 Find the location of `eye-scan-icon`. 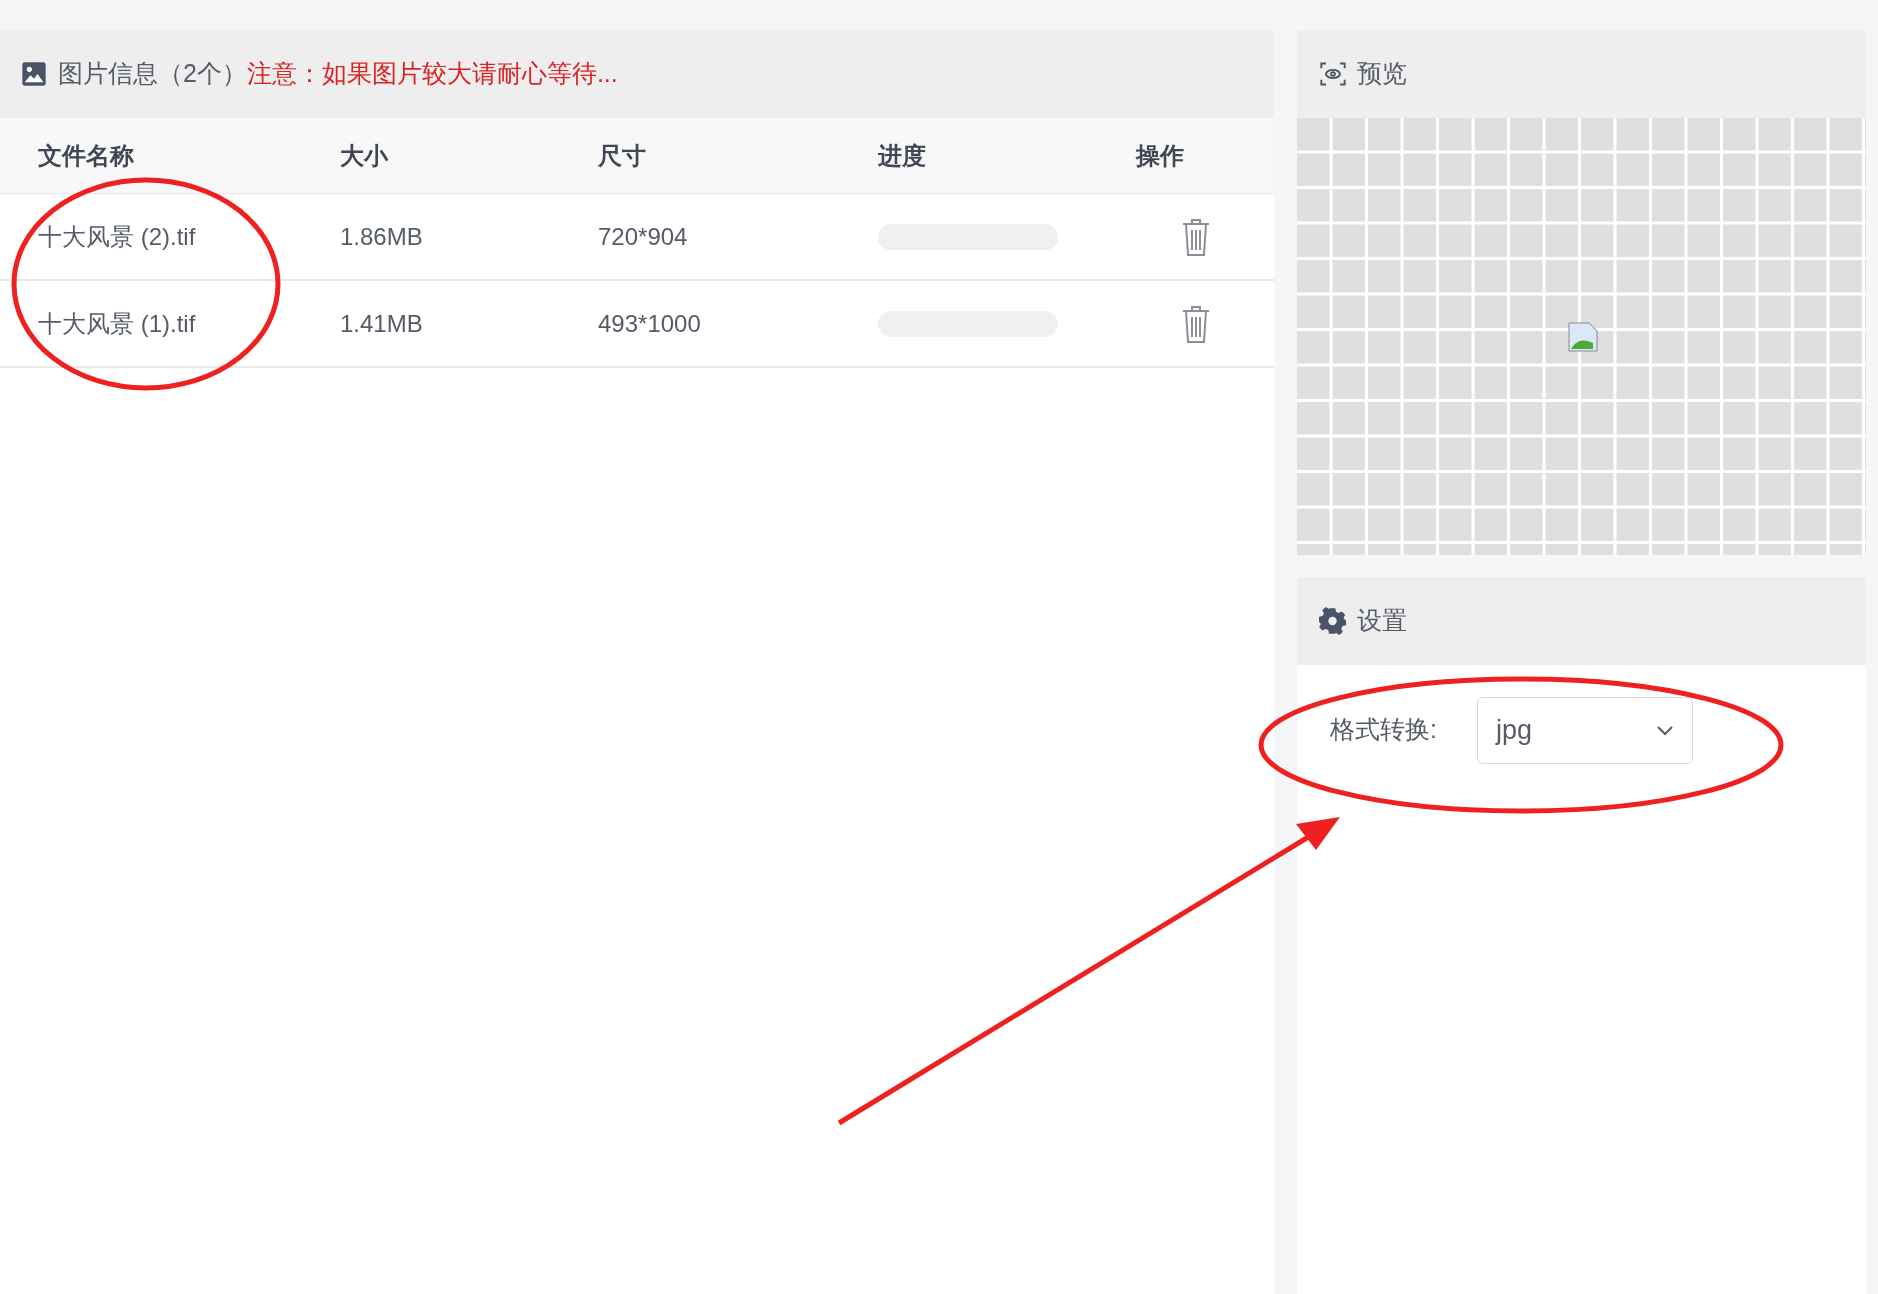

eye-scan-icon is located at coordinates (1333, 74).